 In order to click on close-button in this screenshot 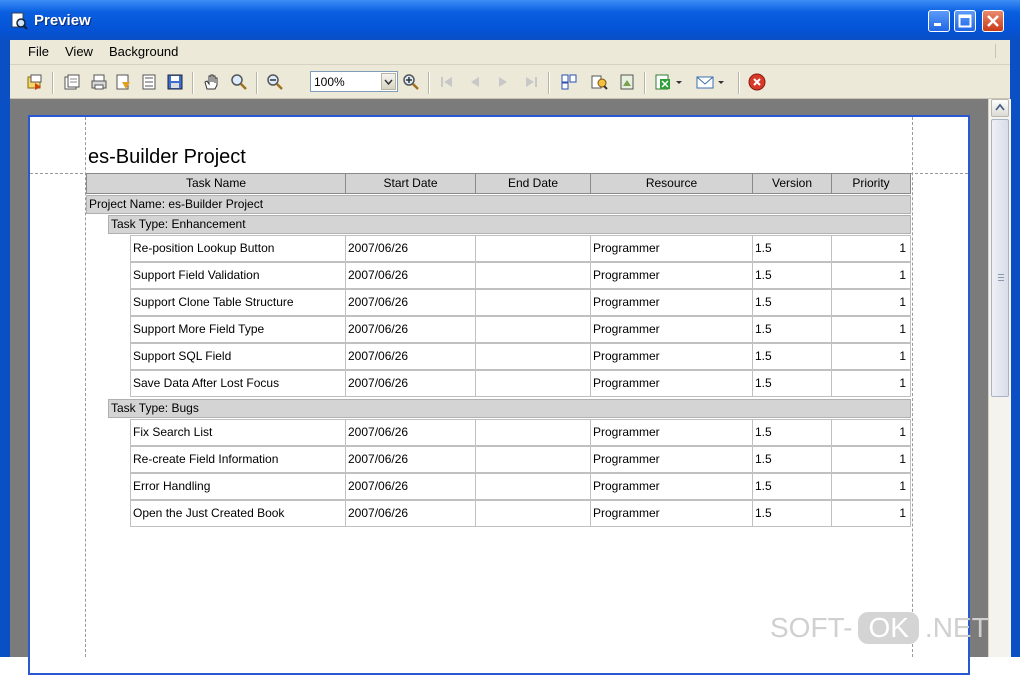, I will do `click(993, 21)`.